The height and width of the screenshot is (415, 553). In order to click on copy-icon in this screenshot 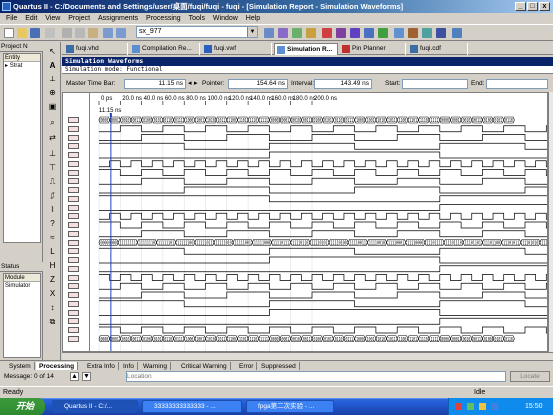, I will do `click(80, 33)`.